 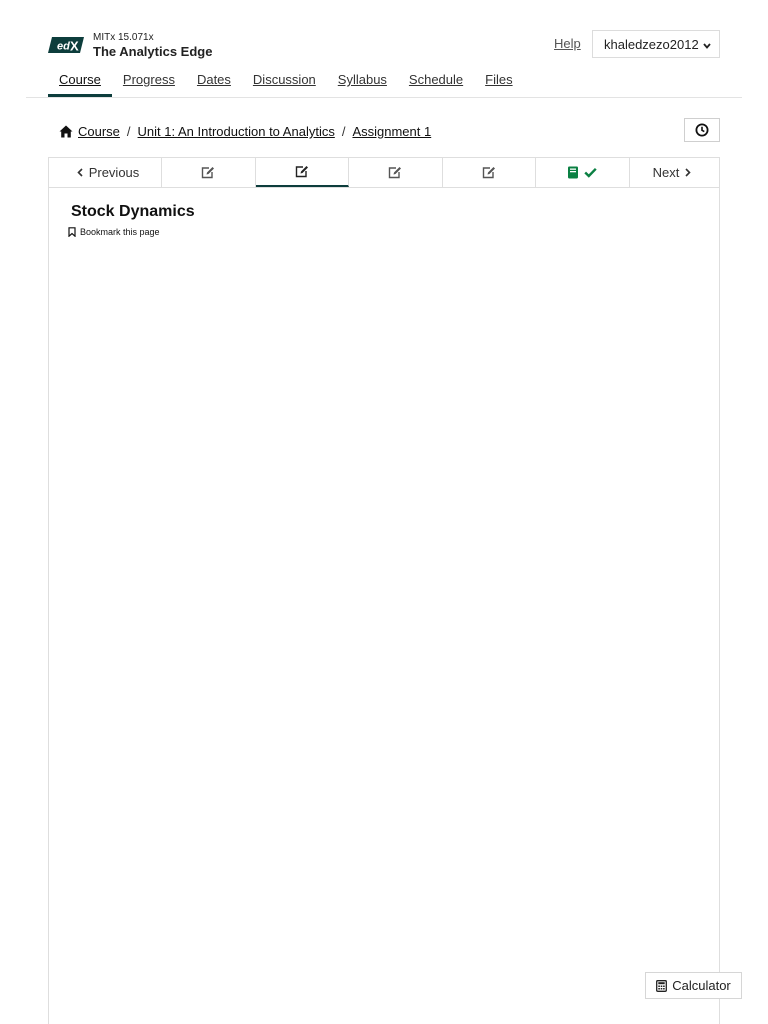 I want to click on course-title: The Analytics Edge, so click(x=153, y=51).